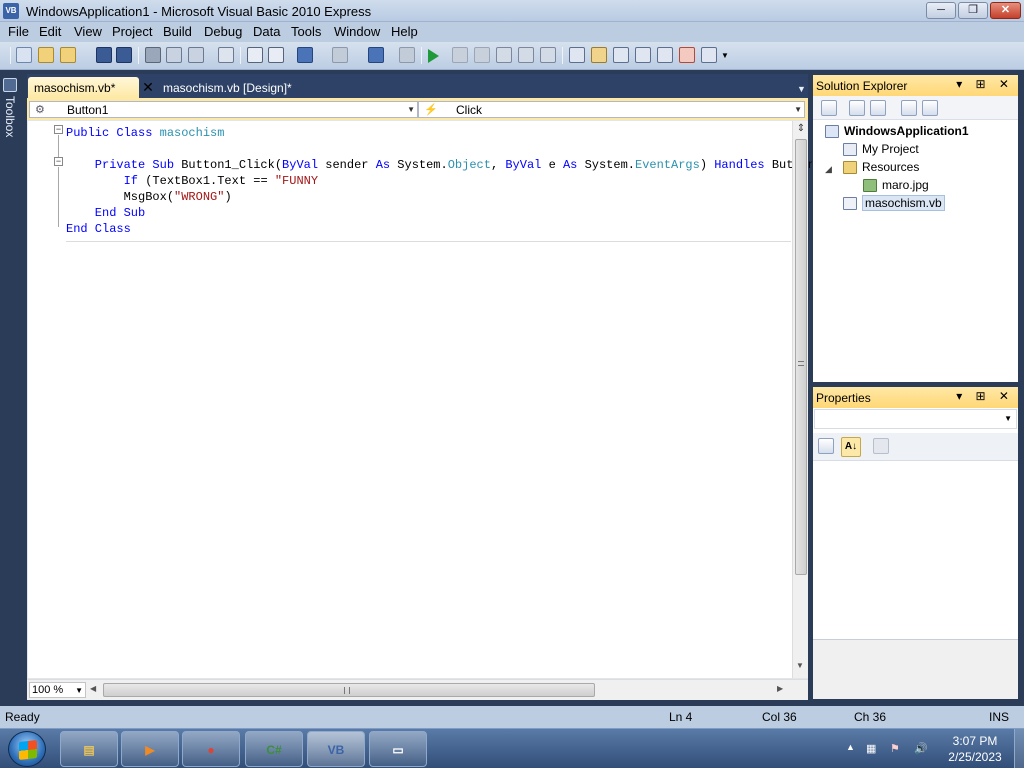 The height and width of the screenshot is (768, 1024). What do you see at coordinates (357, 31) in the screenshot?
I see `menu-window: Window` at bounding box center [357, 31].